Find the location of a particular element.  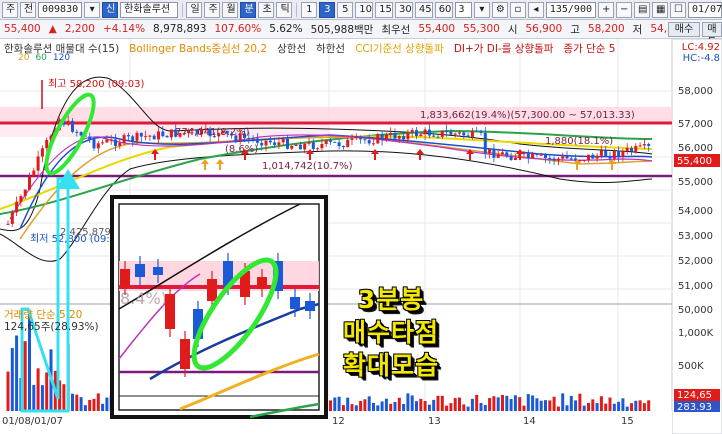

chevron-down-icon: ▾ is located at coordinates (481, 9).